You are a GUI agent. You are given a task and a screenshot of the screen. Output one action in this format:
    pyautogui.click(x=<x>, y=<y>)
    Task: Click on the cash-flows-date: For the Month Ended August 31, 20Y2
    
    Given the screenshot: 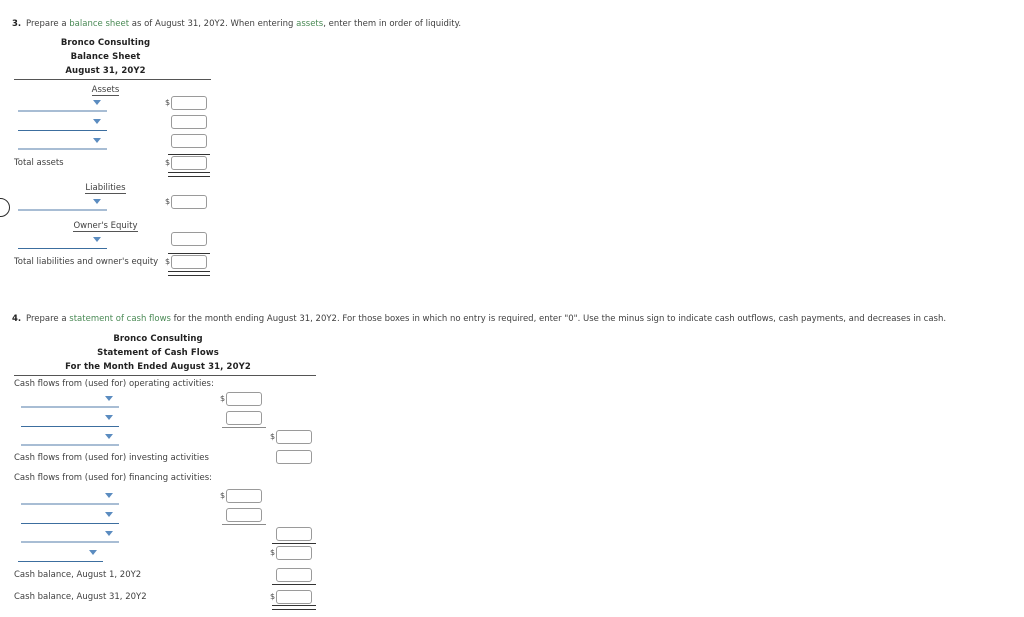 What is the action you would take?
    pyautogui.click(x=158, y=367)
    